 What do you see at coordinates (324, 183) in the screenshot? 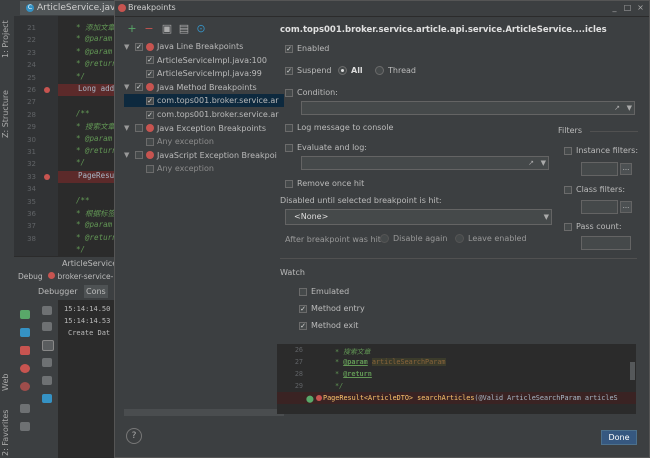
I see `remove-once-hit-checkbox: Remove once hit` at bounding box center [324, 183].